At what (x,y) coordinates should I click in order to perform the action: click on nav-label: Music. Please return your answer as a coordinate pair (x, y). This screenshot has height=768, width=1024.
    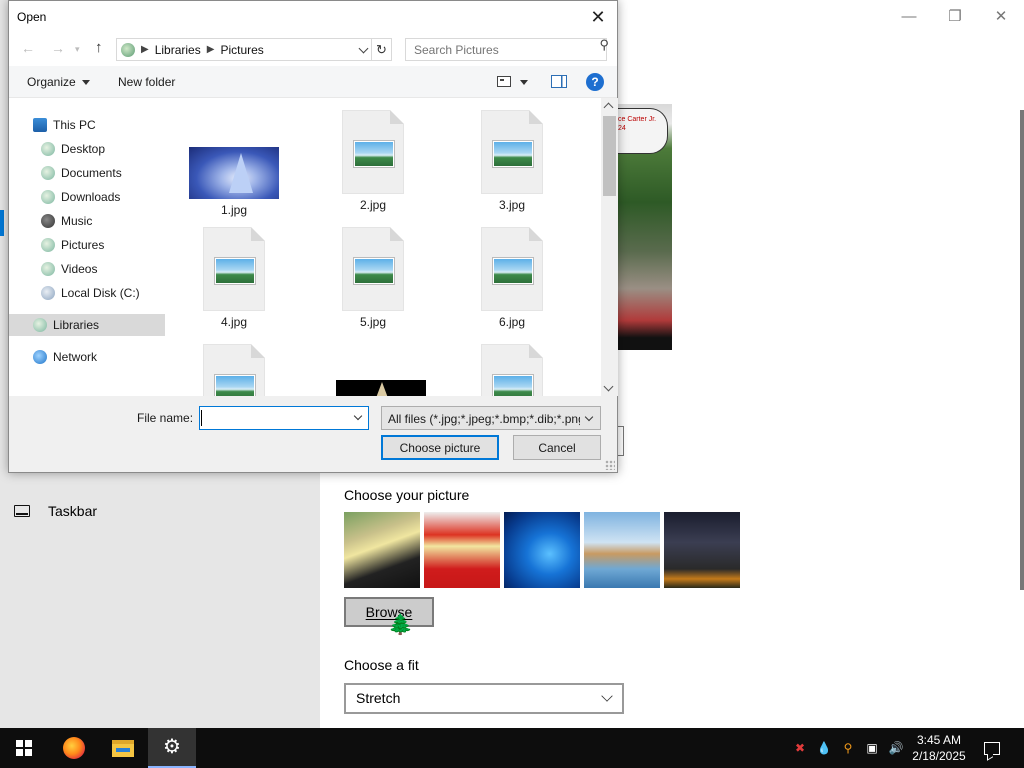
    Looking at the image, I should click on (77, 221).